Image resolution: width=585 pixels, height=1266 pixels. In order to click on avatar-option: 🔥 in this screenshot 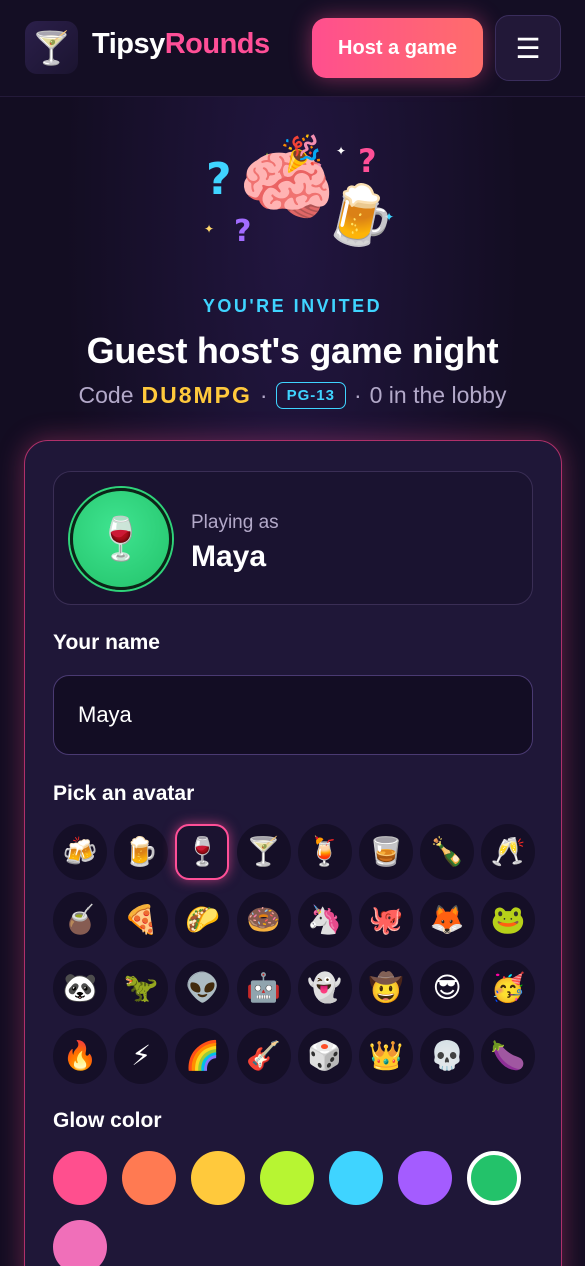, I will do `click(80, 1056)`.